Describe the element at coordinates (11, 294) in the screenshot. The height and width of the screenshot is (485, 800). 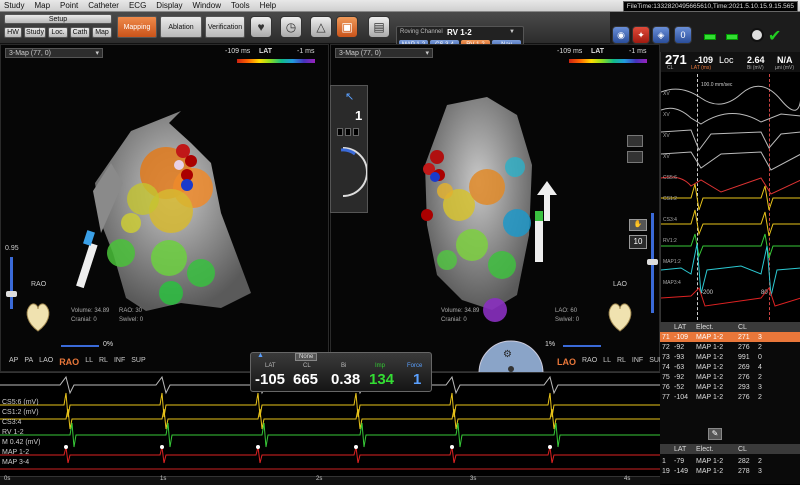
I see `left-zoom-handle` at that location.